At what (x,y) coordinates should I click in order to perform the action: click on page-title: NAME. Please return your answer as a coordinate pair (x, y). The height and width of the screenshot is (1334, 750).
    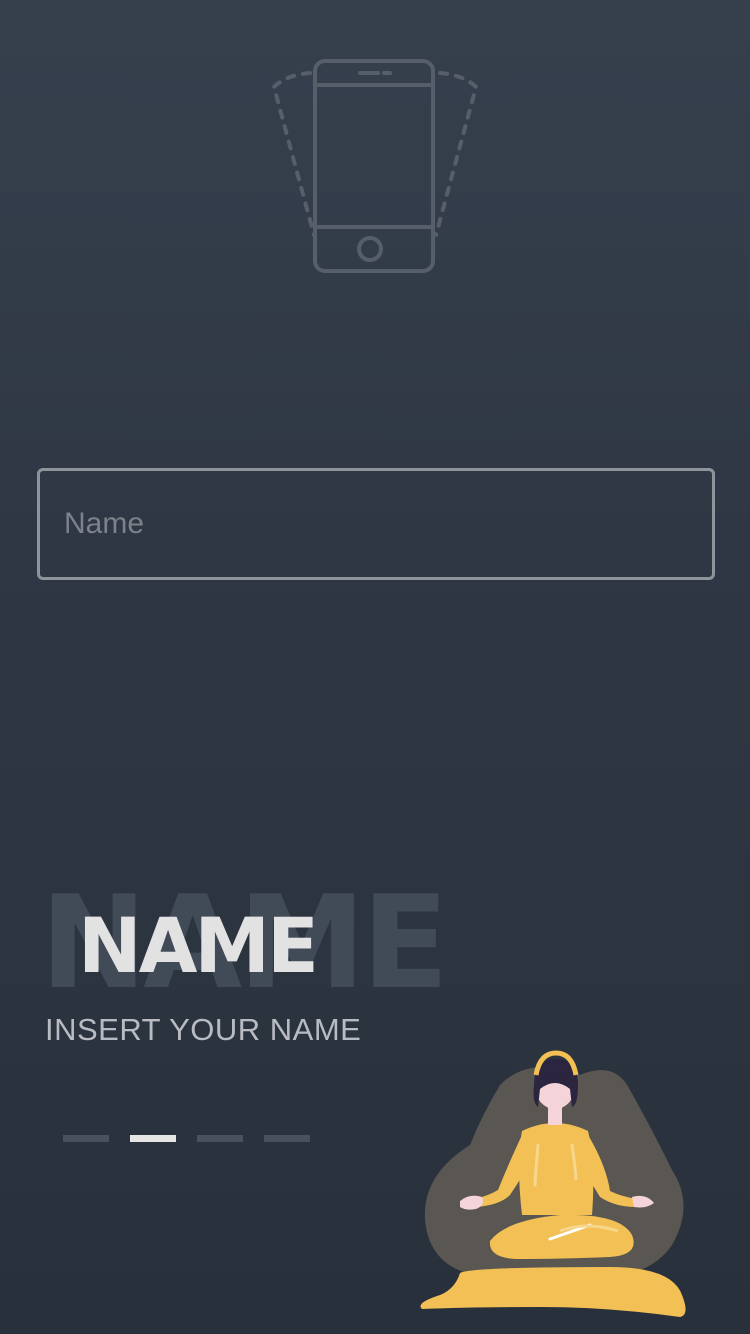
    Looking at the image, I should click on (198, 945).